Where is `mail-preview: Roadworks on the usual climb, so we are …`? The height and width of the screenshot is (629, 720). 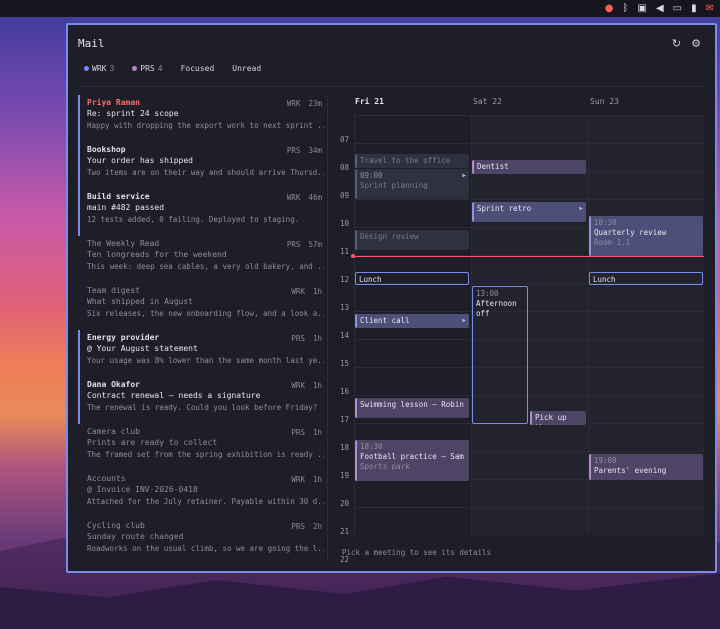
mail-preview: Roadworks on the usual climb, so we are … is located at coordinates (205, 548).